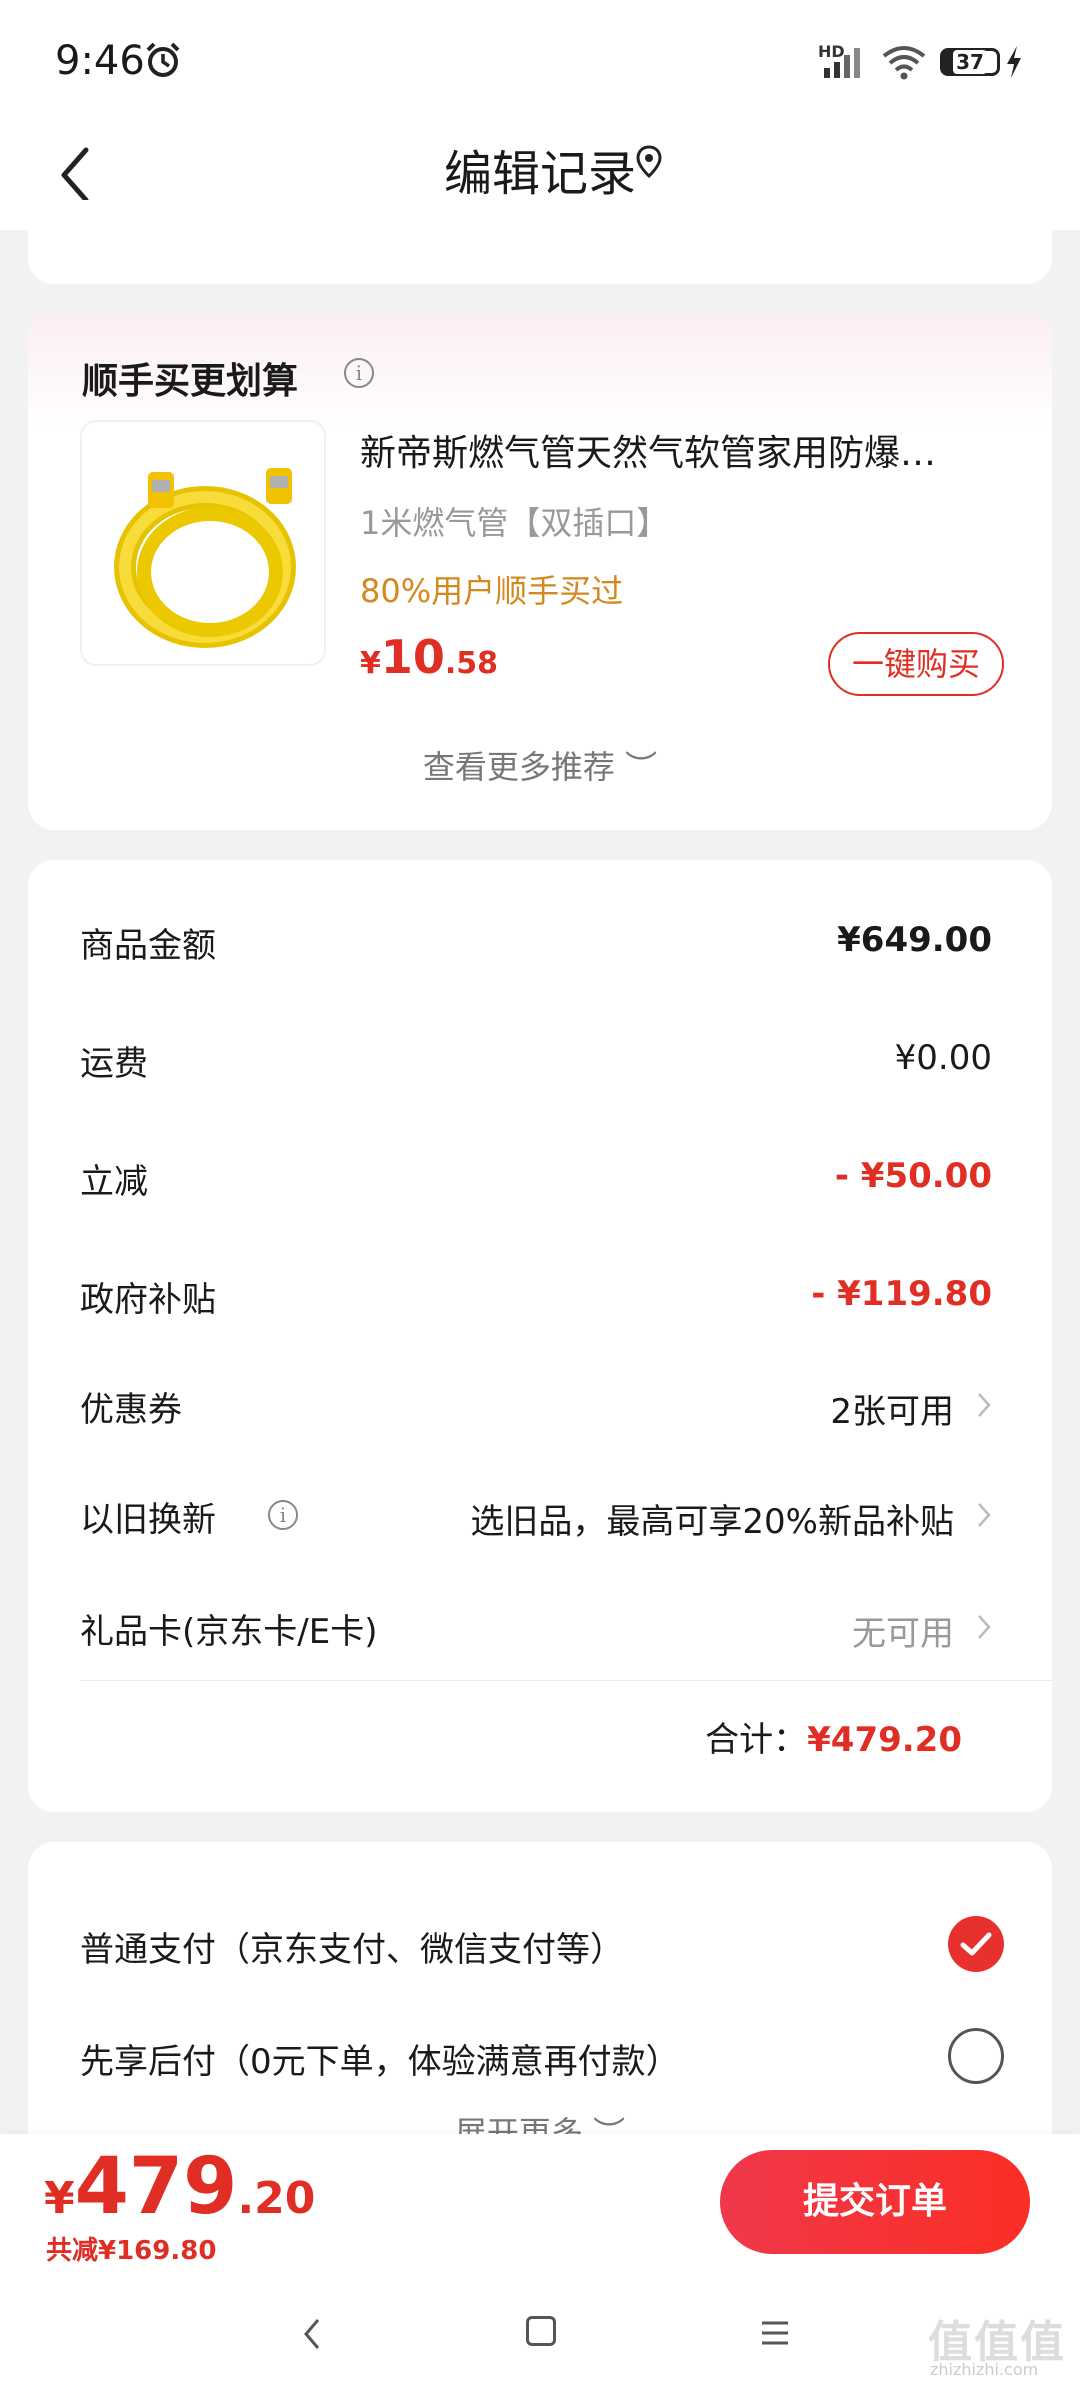  Describe the element at coordinates (943, 1058) in the screenshot. I see `summary-value: ¥0.00` at that location.